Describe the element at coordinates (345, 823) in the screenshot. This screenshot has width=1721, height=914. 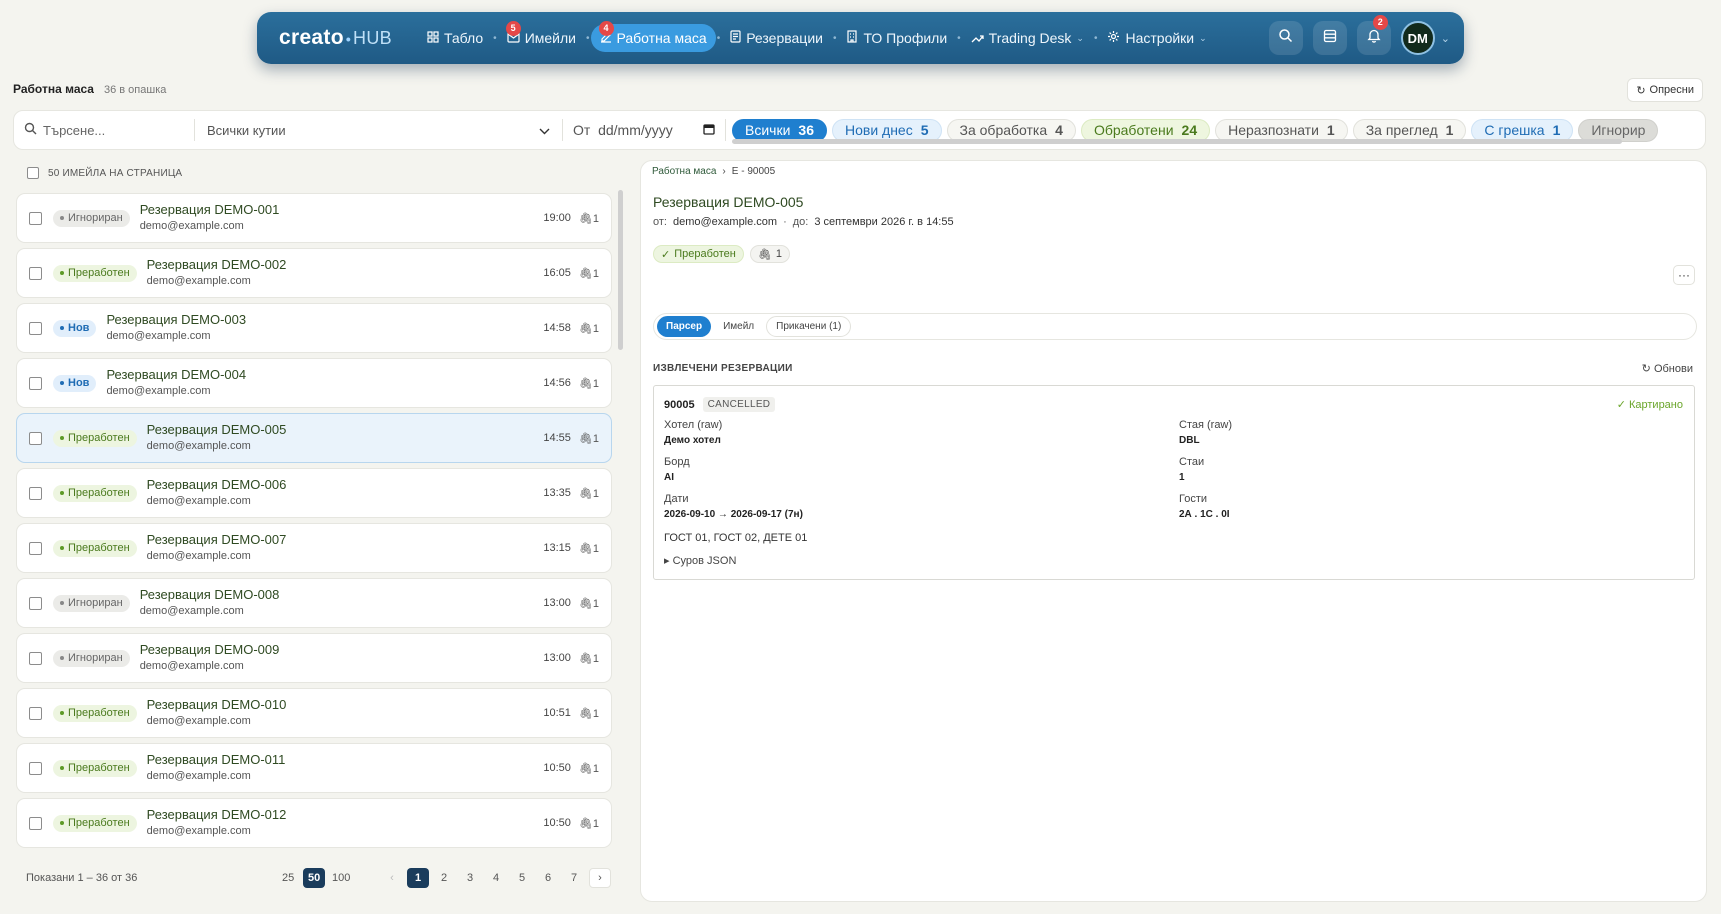
I see `row-text: Резервация DEMO-012 demo@example.com` at that location.